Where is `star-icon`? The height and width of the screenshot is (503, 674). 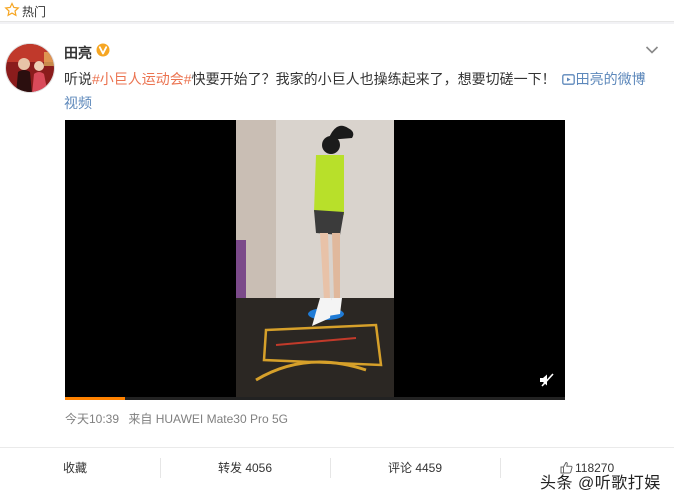
star-icon is located at coordinates (12, 9).